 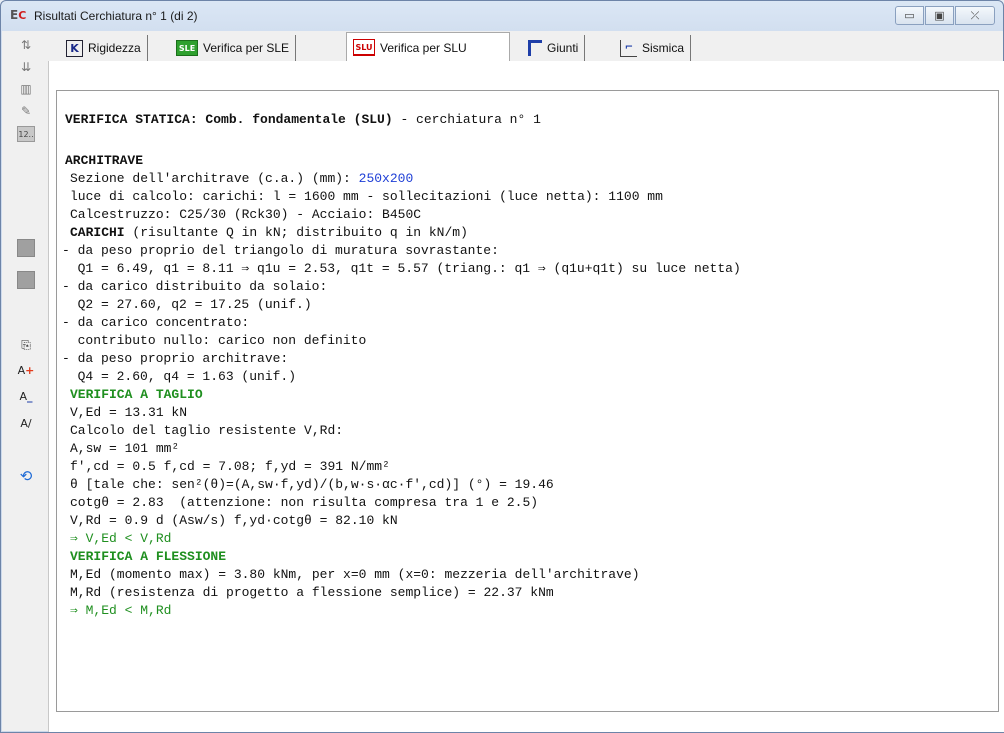 I want to click on minimize-icon: ▭, so click(x=909, y=15).